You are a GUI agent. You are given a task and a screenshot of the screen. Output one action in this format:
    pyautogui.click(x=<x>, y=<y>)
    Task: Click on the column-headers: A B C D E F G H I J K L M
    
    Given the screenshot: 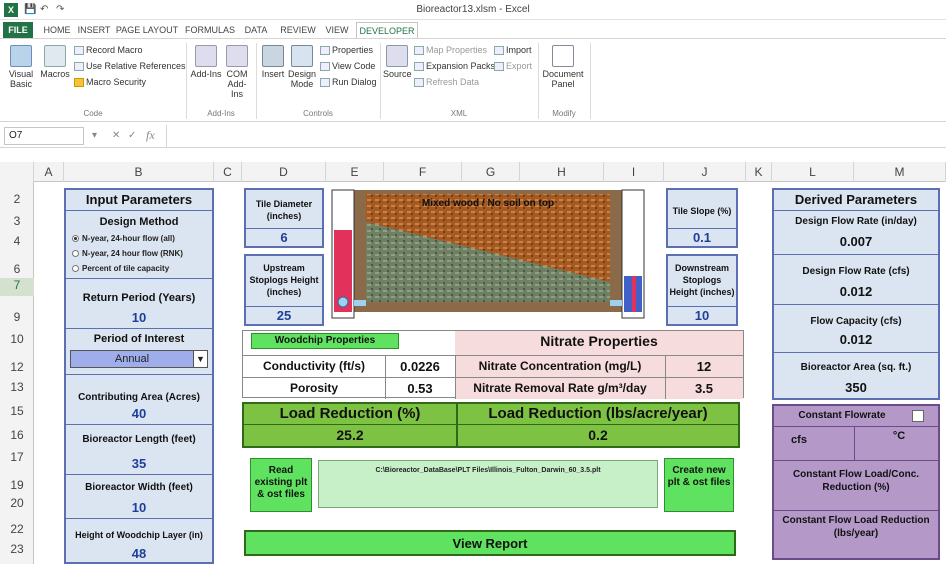 What is the action you would take?
    pyautogui.click(x=473, y=172)
    